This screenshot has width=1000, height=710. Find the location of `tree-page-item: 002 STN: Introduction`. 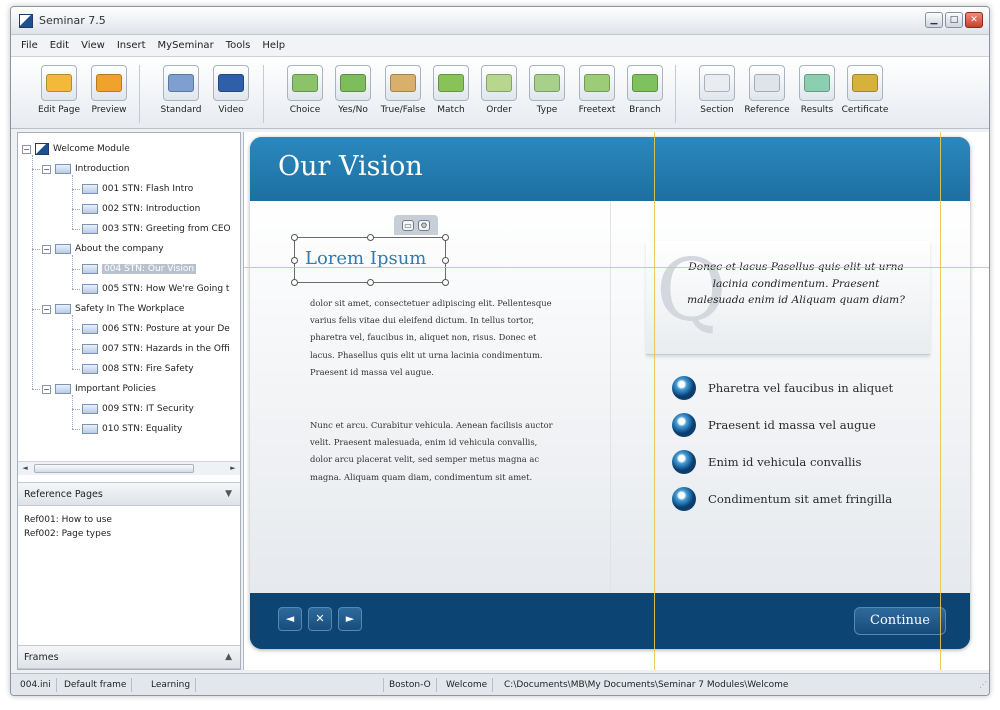

tree-page-item: 002 STN: Introduction is located at coordinates (141, 209).